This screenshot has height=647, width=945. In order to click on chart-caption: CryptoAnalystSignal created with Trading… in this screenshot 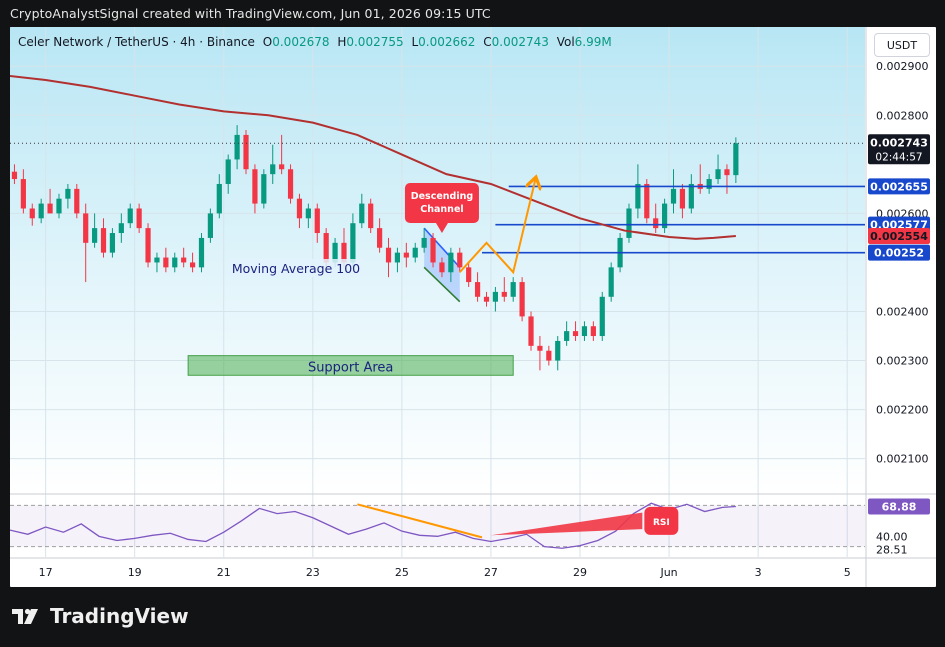, I will do `click(250, 13)`.